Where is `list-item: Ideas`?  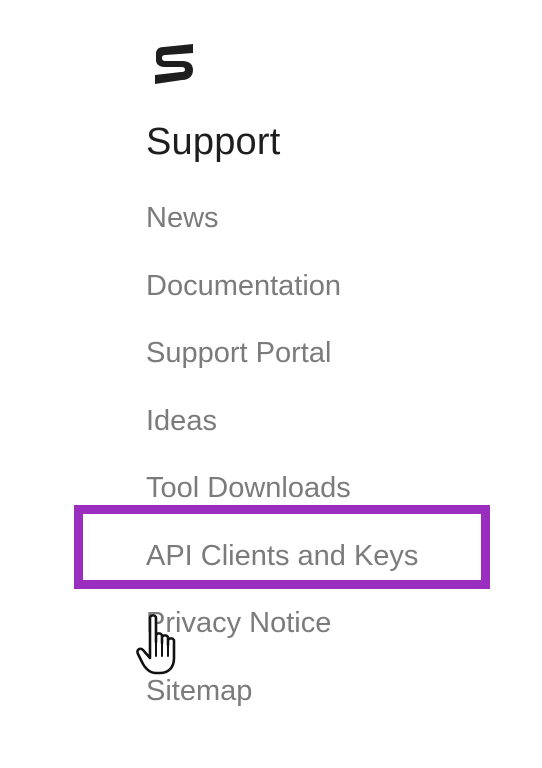
list-item: Ideas is located at coordinates (282, 435).